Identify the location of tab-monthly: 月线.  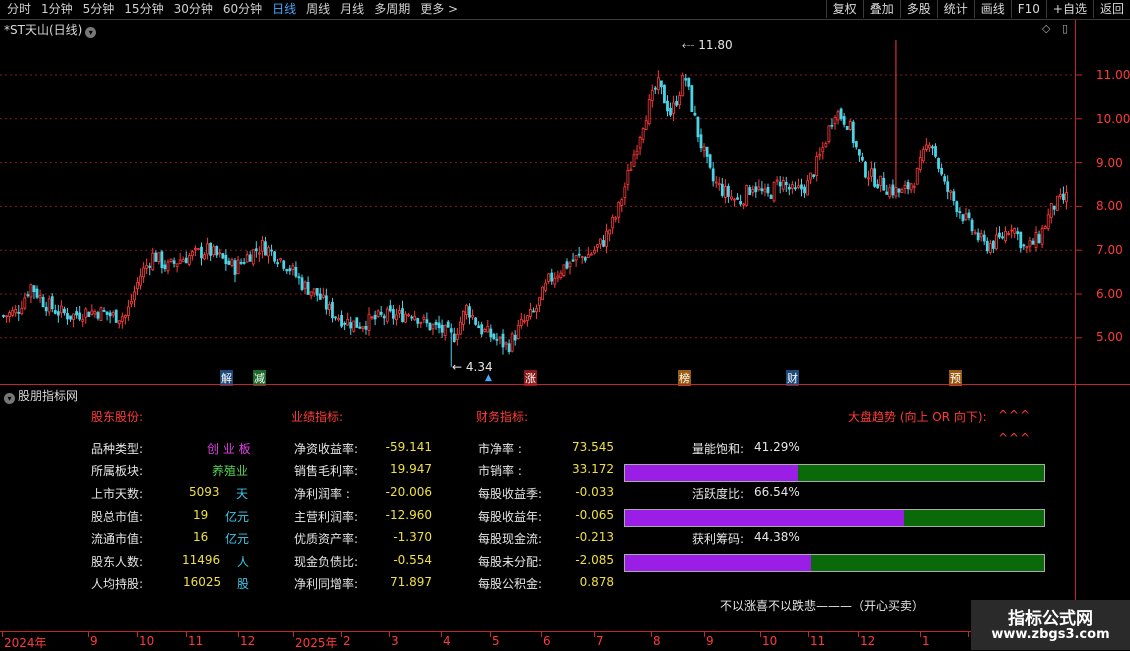
(352, 9).